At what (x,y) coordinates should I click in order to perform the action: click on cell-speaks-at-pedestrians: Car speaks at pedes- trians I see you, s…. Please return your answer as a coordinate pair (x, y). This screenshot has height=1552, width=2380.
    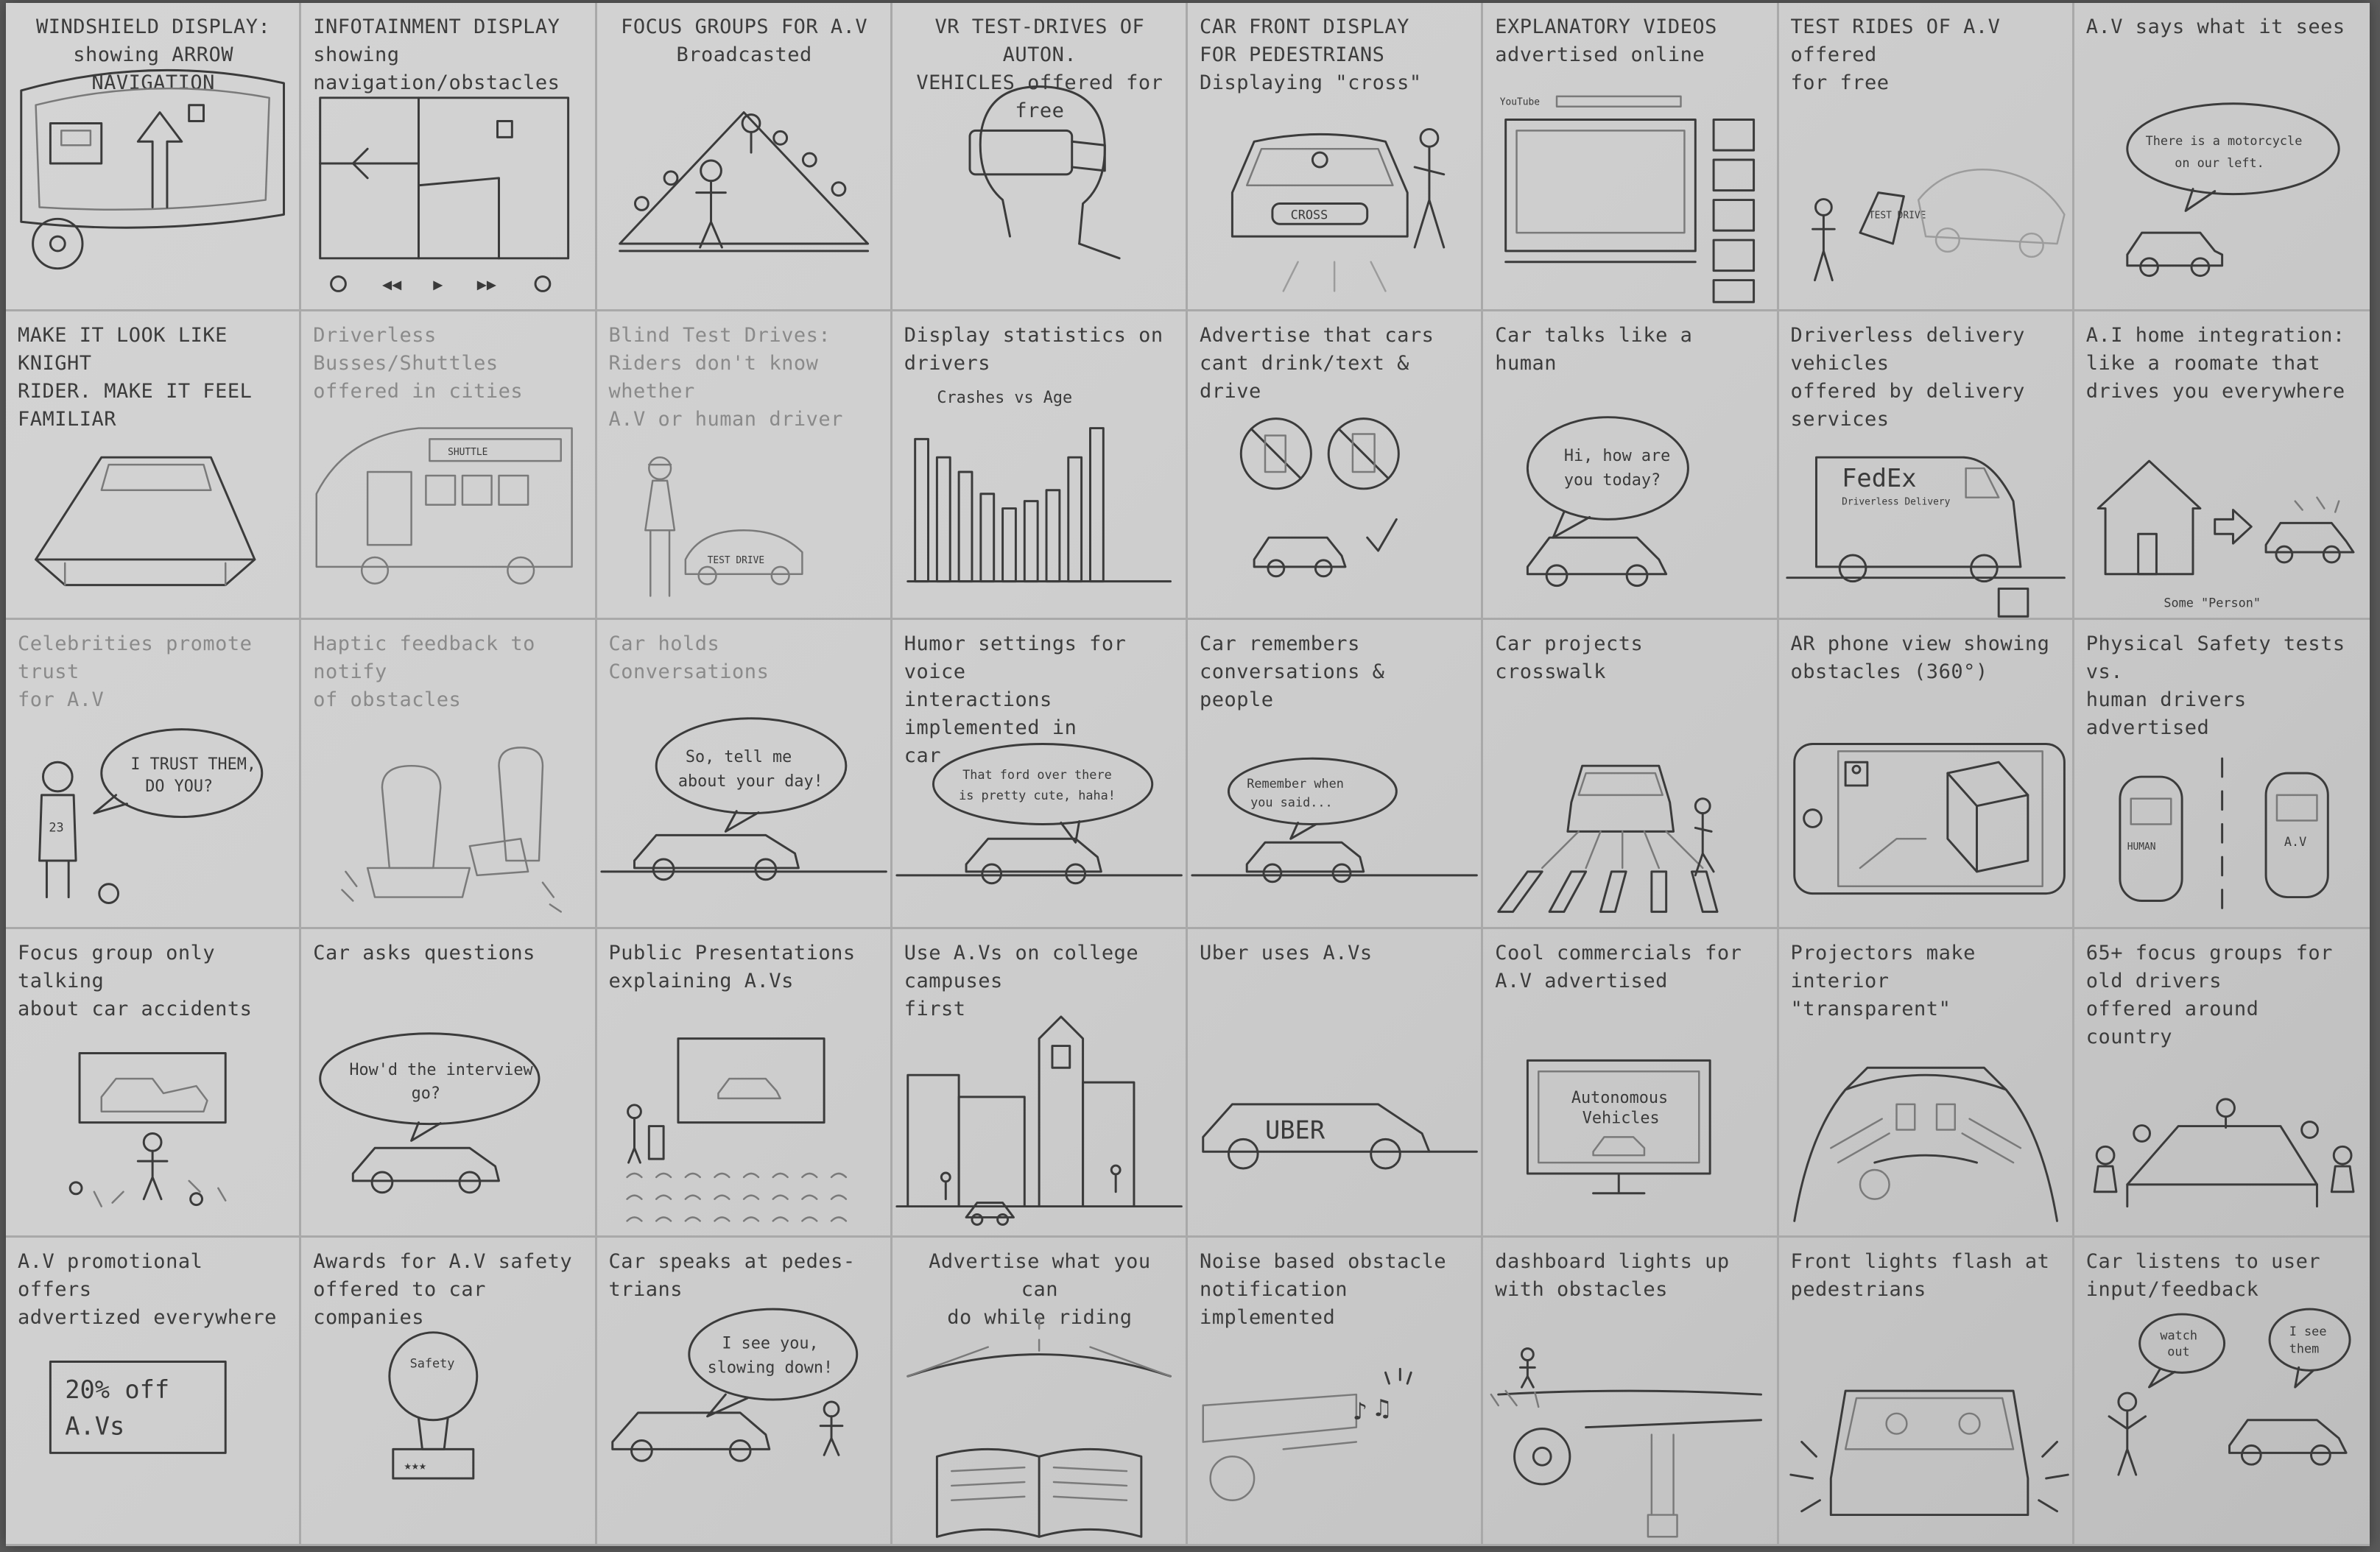
    Looking at the image, I should click on (744, 1391).